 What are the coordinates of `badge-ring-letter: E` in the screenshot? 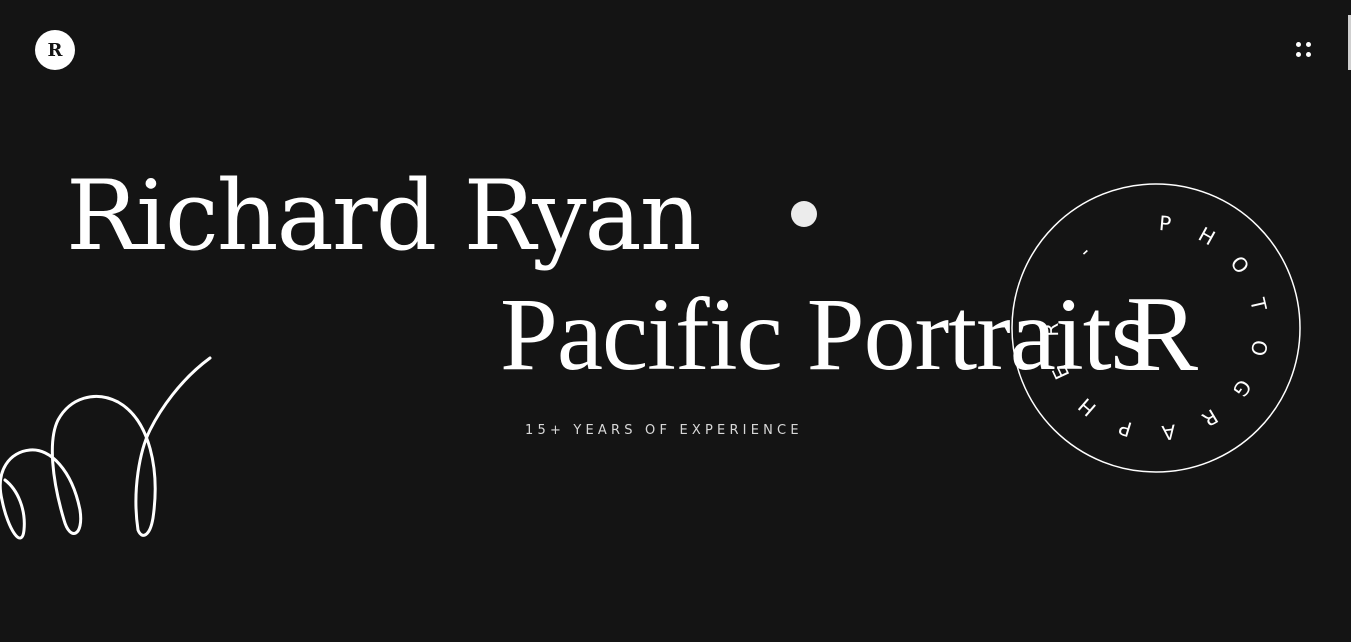 It's located at (1060, 373).